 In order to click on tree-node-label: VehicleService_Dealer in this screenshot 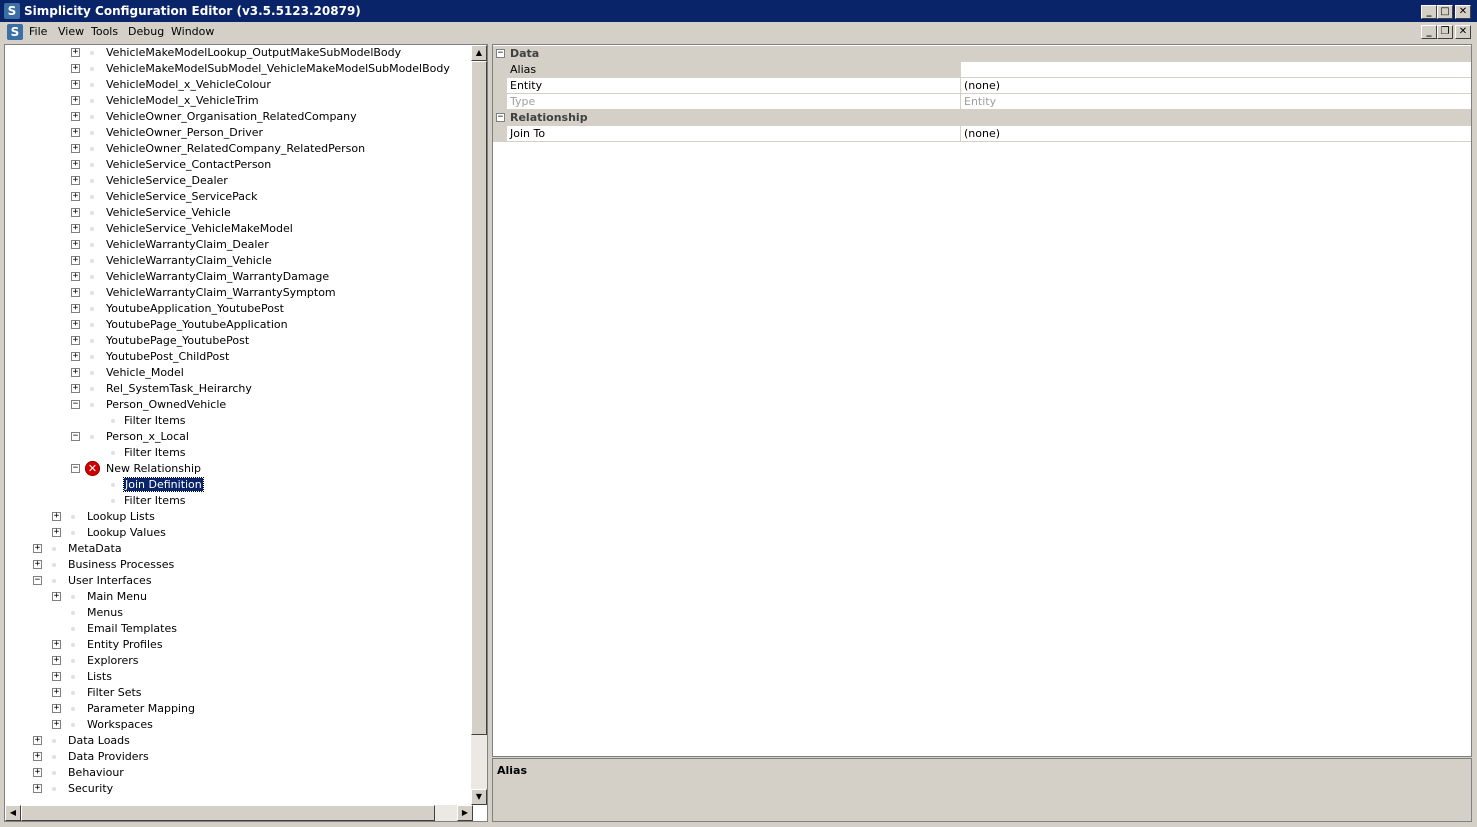, I will do `click(167, 180)`.